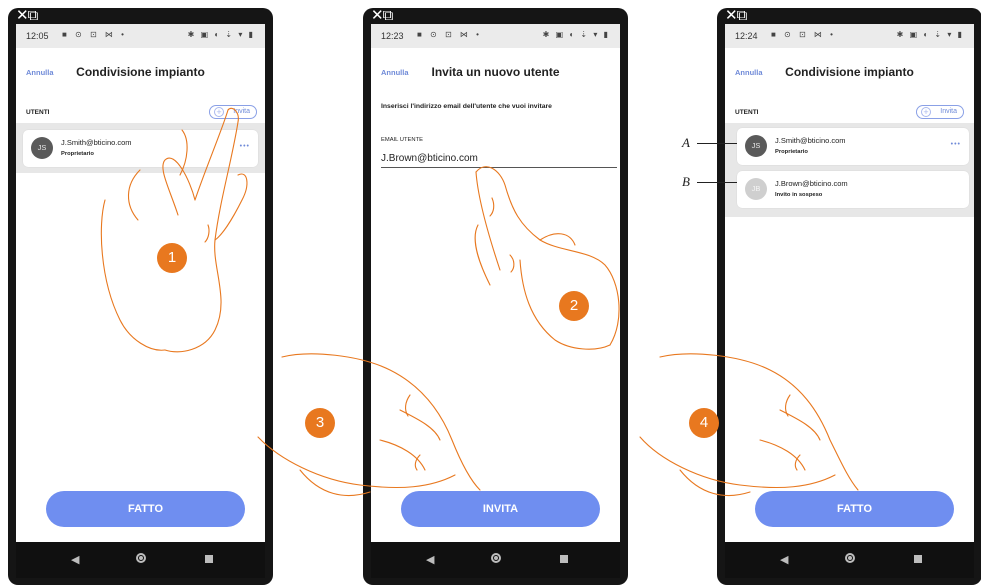 The image size is (981, 587). I want to click on callout-b-line, so click(717, 182).